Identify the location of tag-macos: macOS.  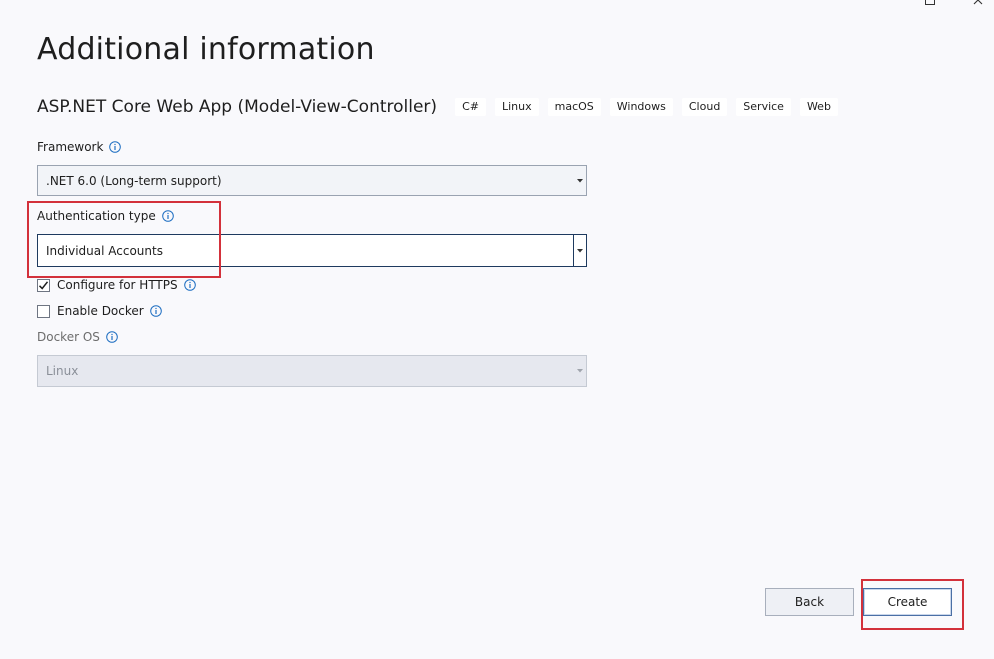
(574, 107).